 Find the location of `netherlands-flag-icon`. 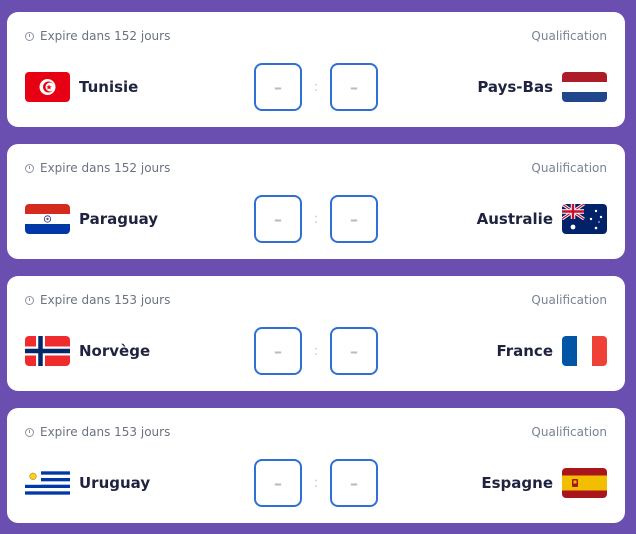

netherlands-flag-icon is located at coordinates (584, 87).